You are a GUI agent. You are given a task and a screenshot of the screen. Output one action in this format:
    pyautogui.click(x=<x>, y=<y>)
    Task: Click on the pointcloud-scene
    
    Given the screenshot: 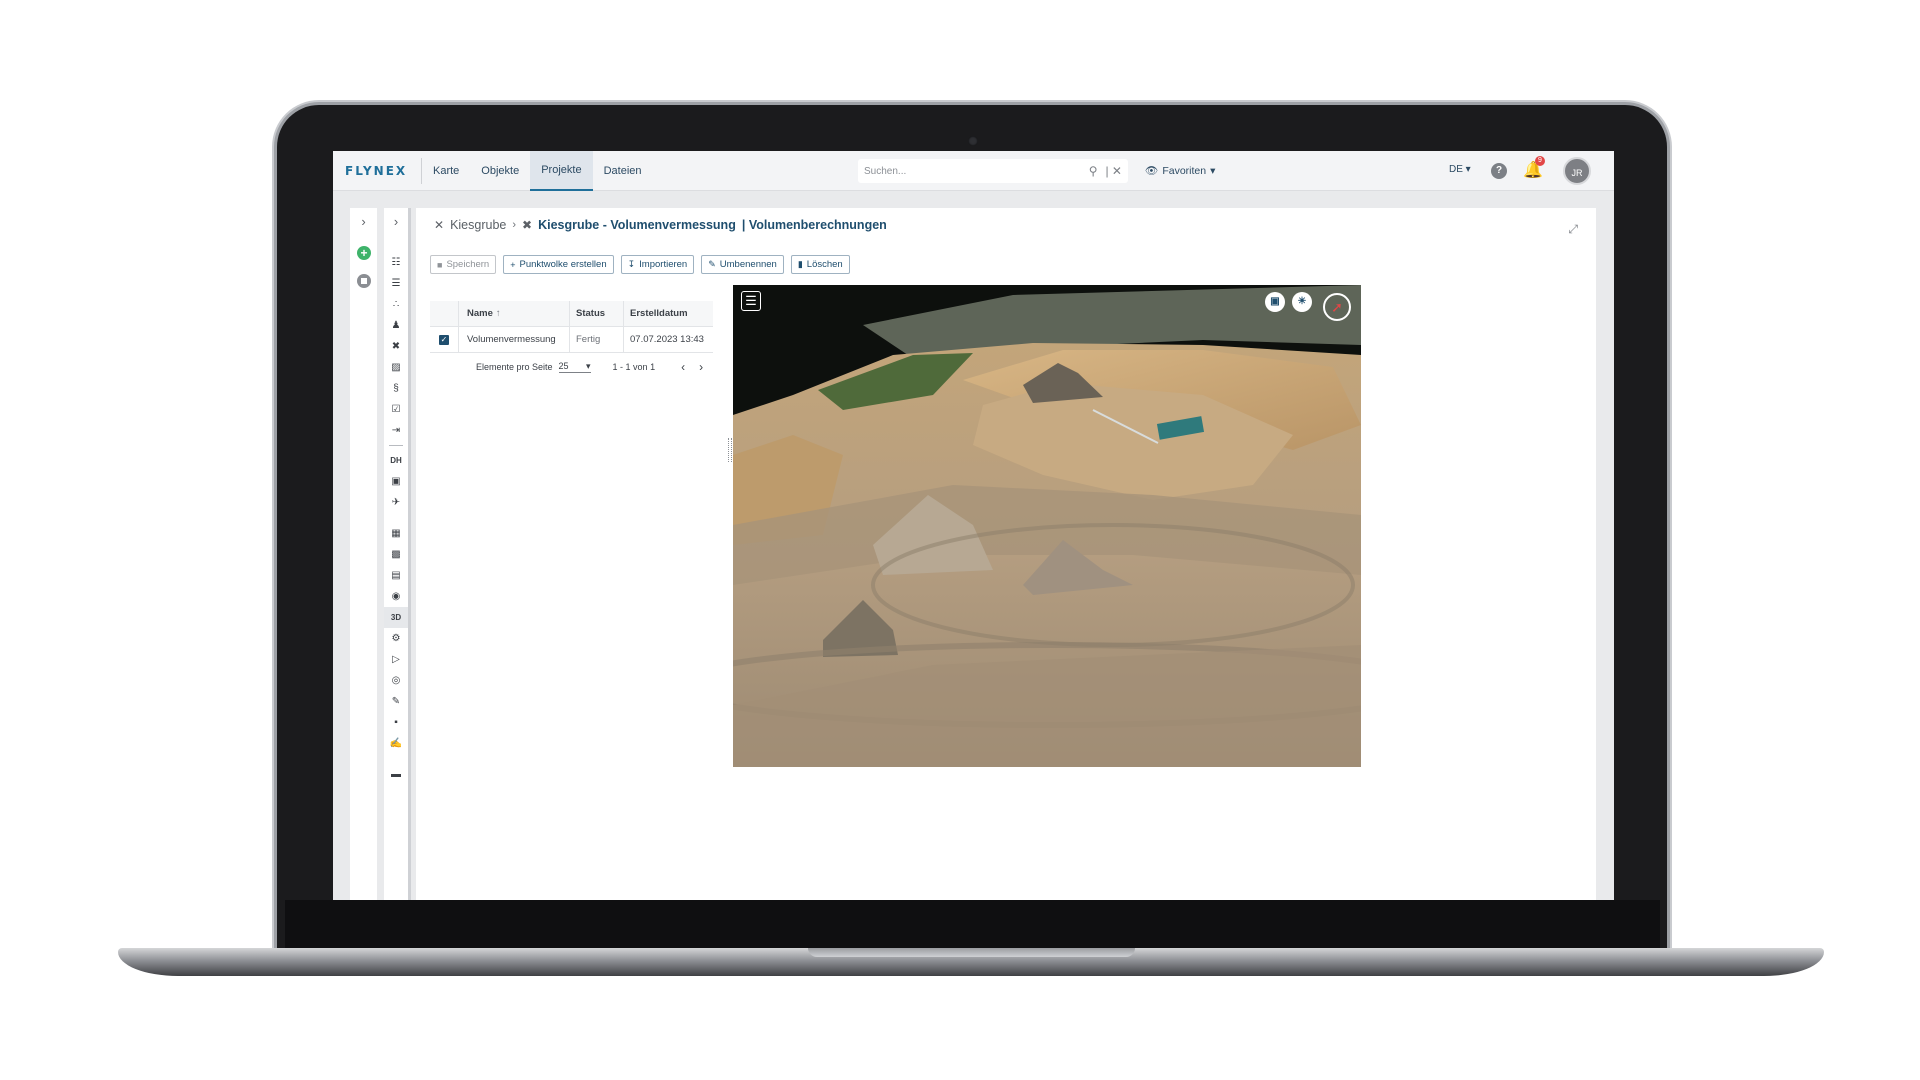 What is the action you would take?
    pyautogui.click(x=1047, y=526)
    